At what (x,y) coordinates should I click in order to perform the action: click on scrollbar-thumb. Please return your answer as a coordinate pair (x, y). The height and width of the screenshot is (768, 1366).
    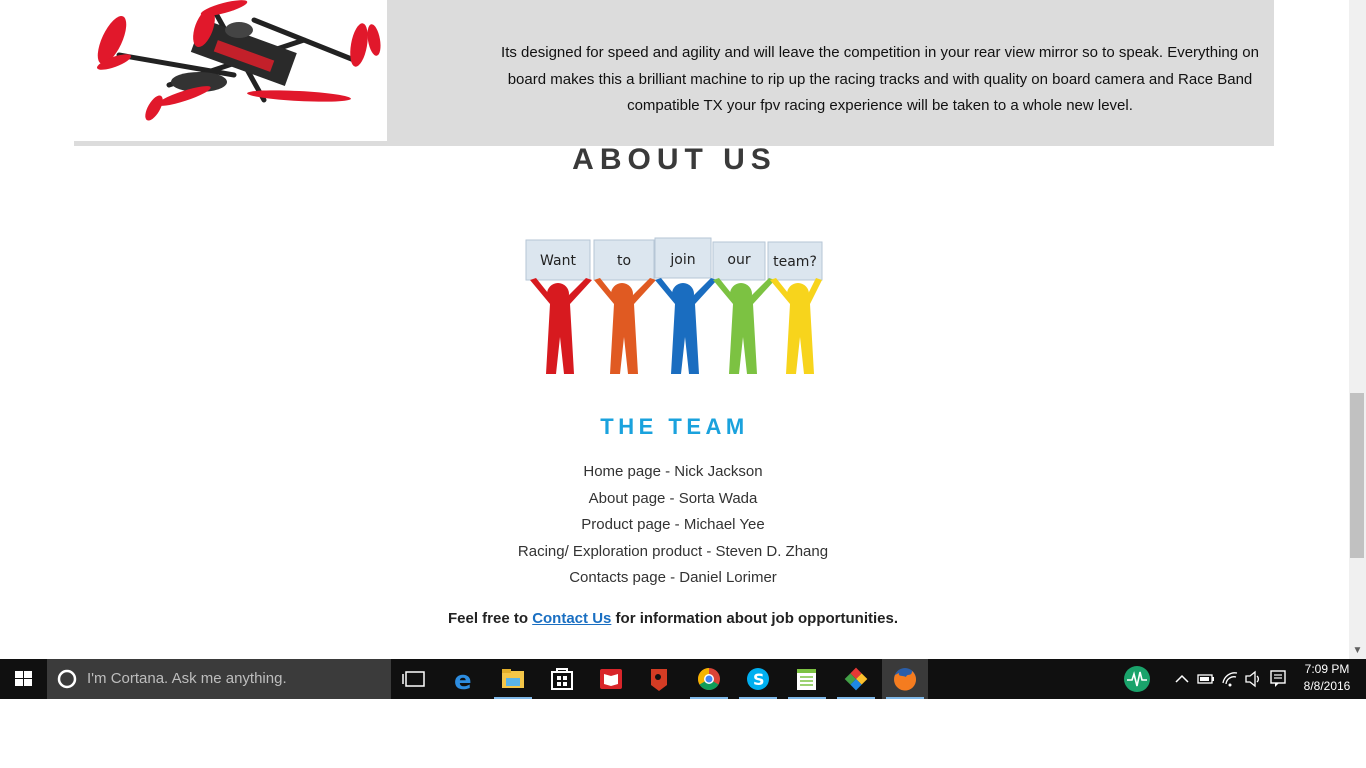
    Looking at the image, I should click on (1357, 475).